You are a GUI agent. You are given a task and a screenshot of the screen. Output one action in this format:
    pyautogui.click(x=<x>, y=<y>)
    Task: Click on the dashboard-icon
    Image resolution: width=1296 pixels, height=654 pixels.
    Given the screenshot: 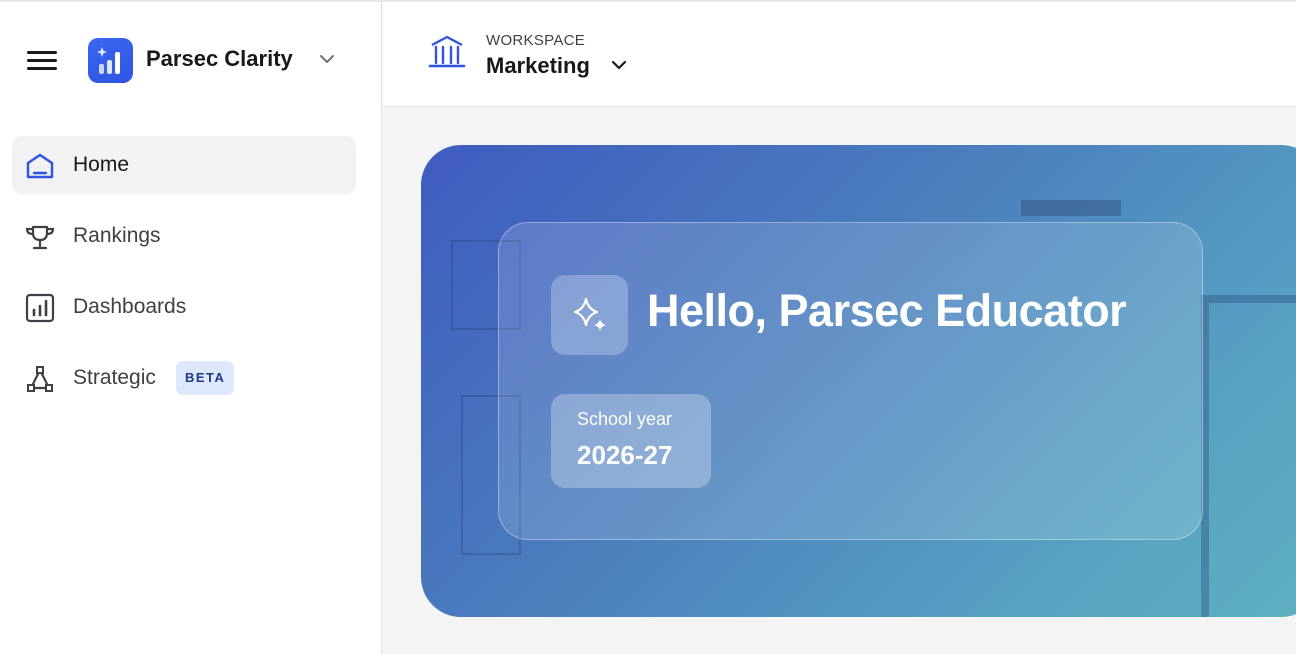 What is the action you would take?
    pyautogui.click(x=40, y=308)
    